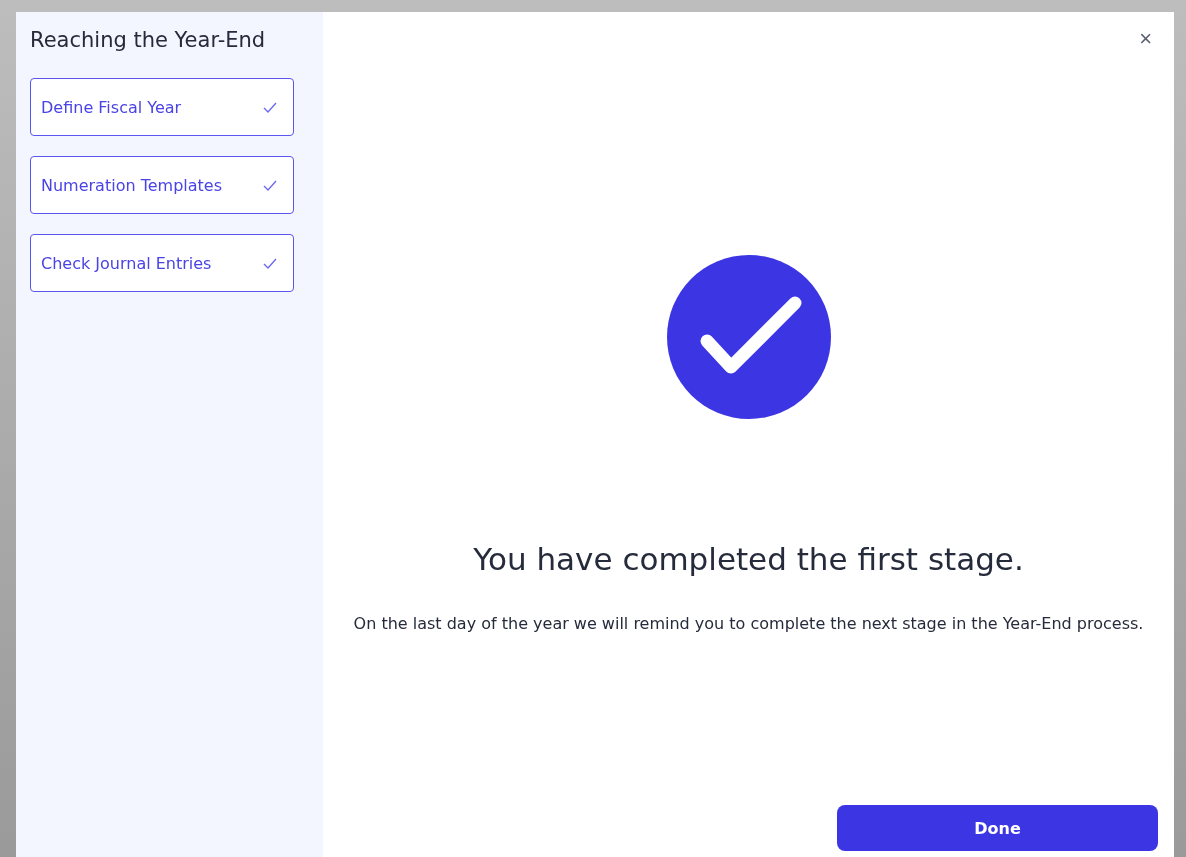 The image size is (1186, 857). What do you see at coordinates (1145, 39) in the screenshot?
I see `close-button: ×` at bounding box center [1145, 39].